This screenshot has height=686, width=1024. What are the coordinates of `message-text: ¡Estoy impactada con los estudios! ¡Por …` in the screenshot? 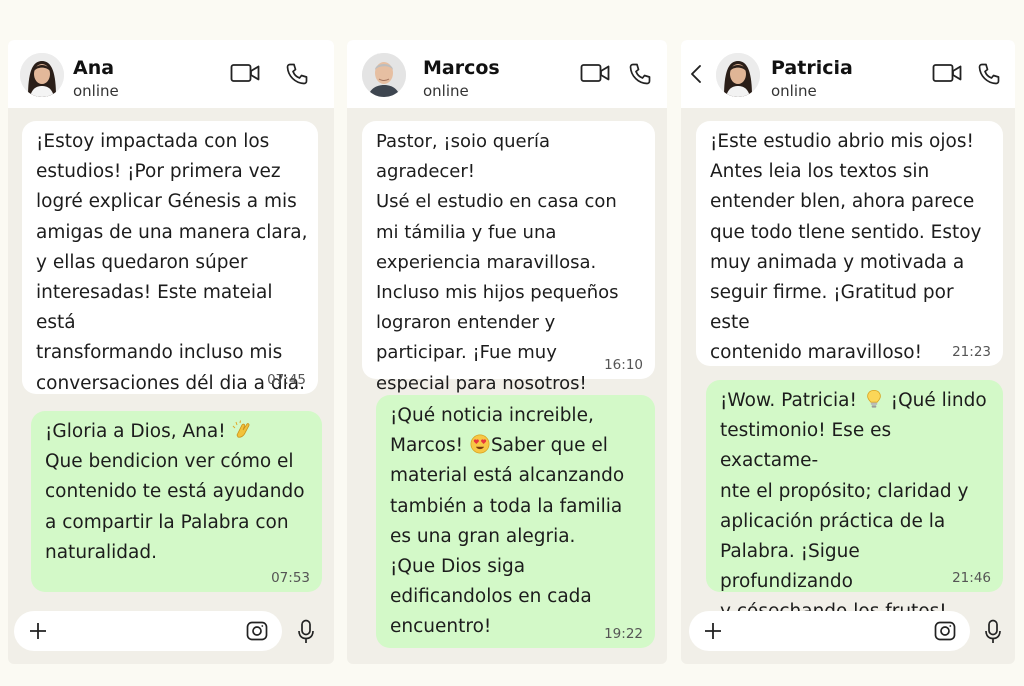 It's located at (172, 262).